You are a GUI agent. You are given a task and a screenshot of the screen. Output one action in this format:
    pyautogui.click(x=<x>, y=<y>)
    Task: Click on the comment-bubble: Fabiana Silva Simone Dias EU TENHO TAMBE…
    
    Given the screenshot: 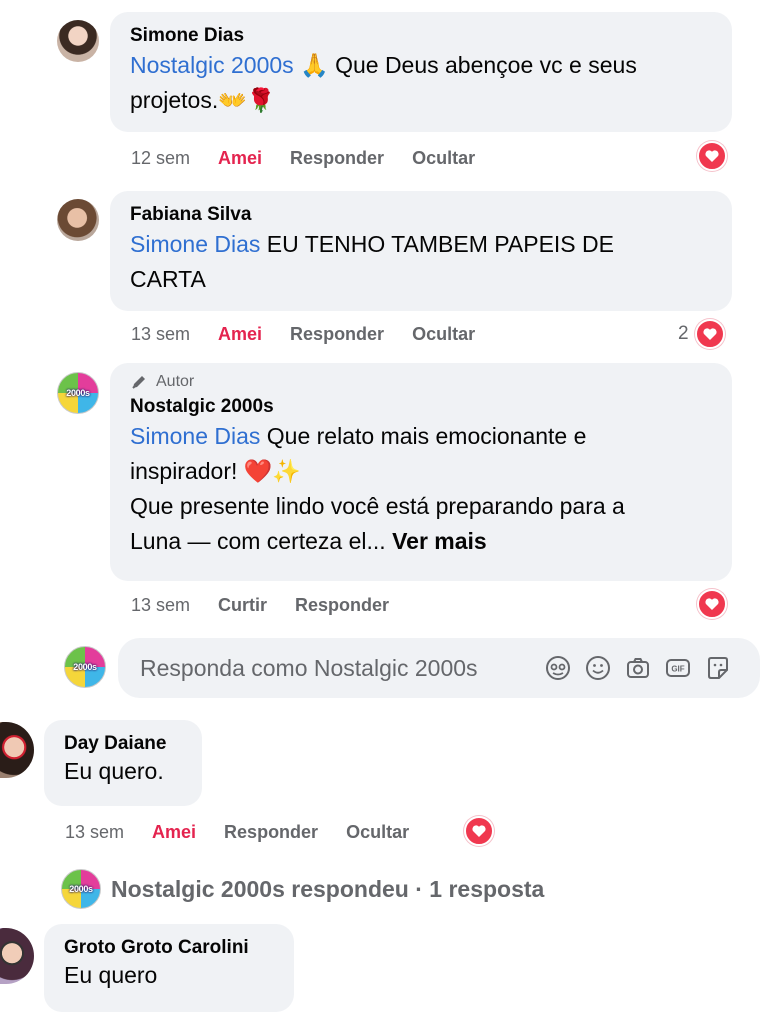 What is the action you would take?
    pyautogui.click(x=421, y=251)
    